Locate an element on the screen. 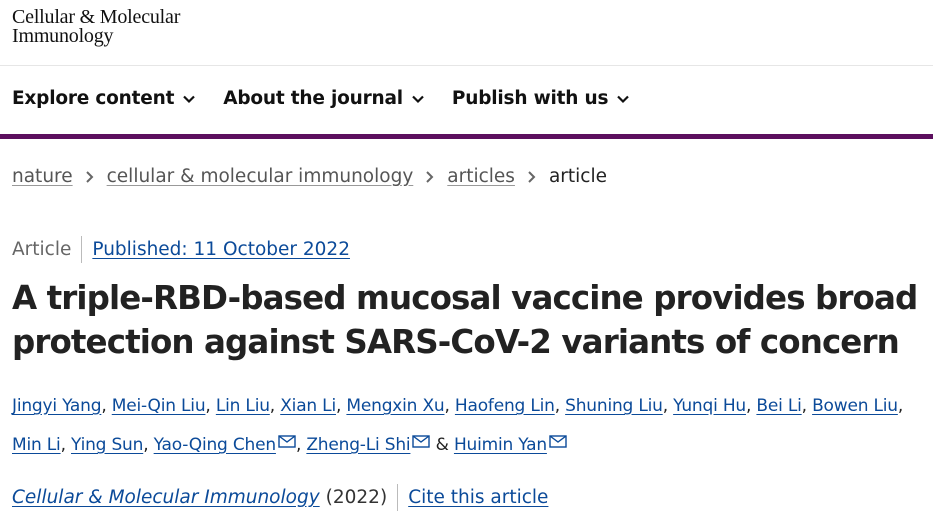  author-link: Mei-Qin Liu is located at coordinates (159, 406).